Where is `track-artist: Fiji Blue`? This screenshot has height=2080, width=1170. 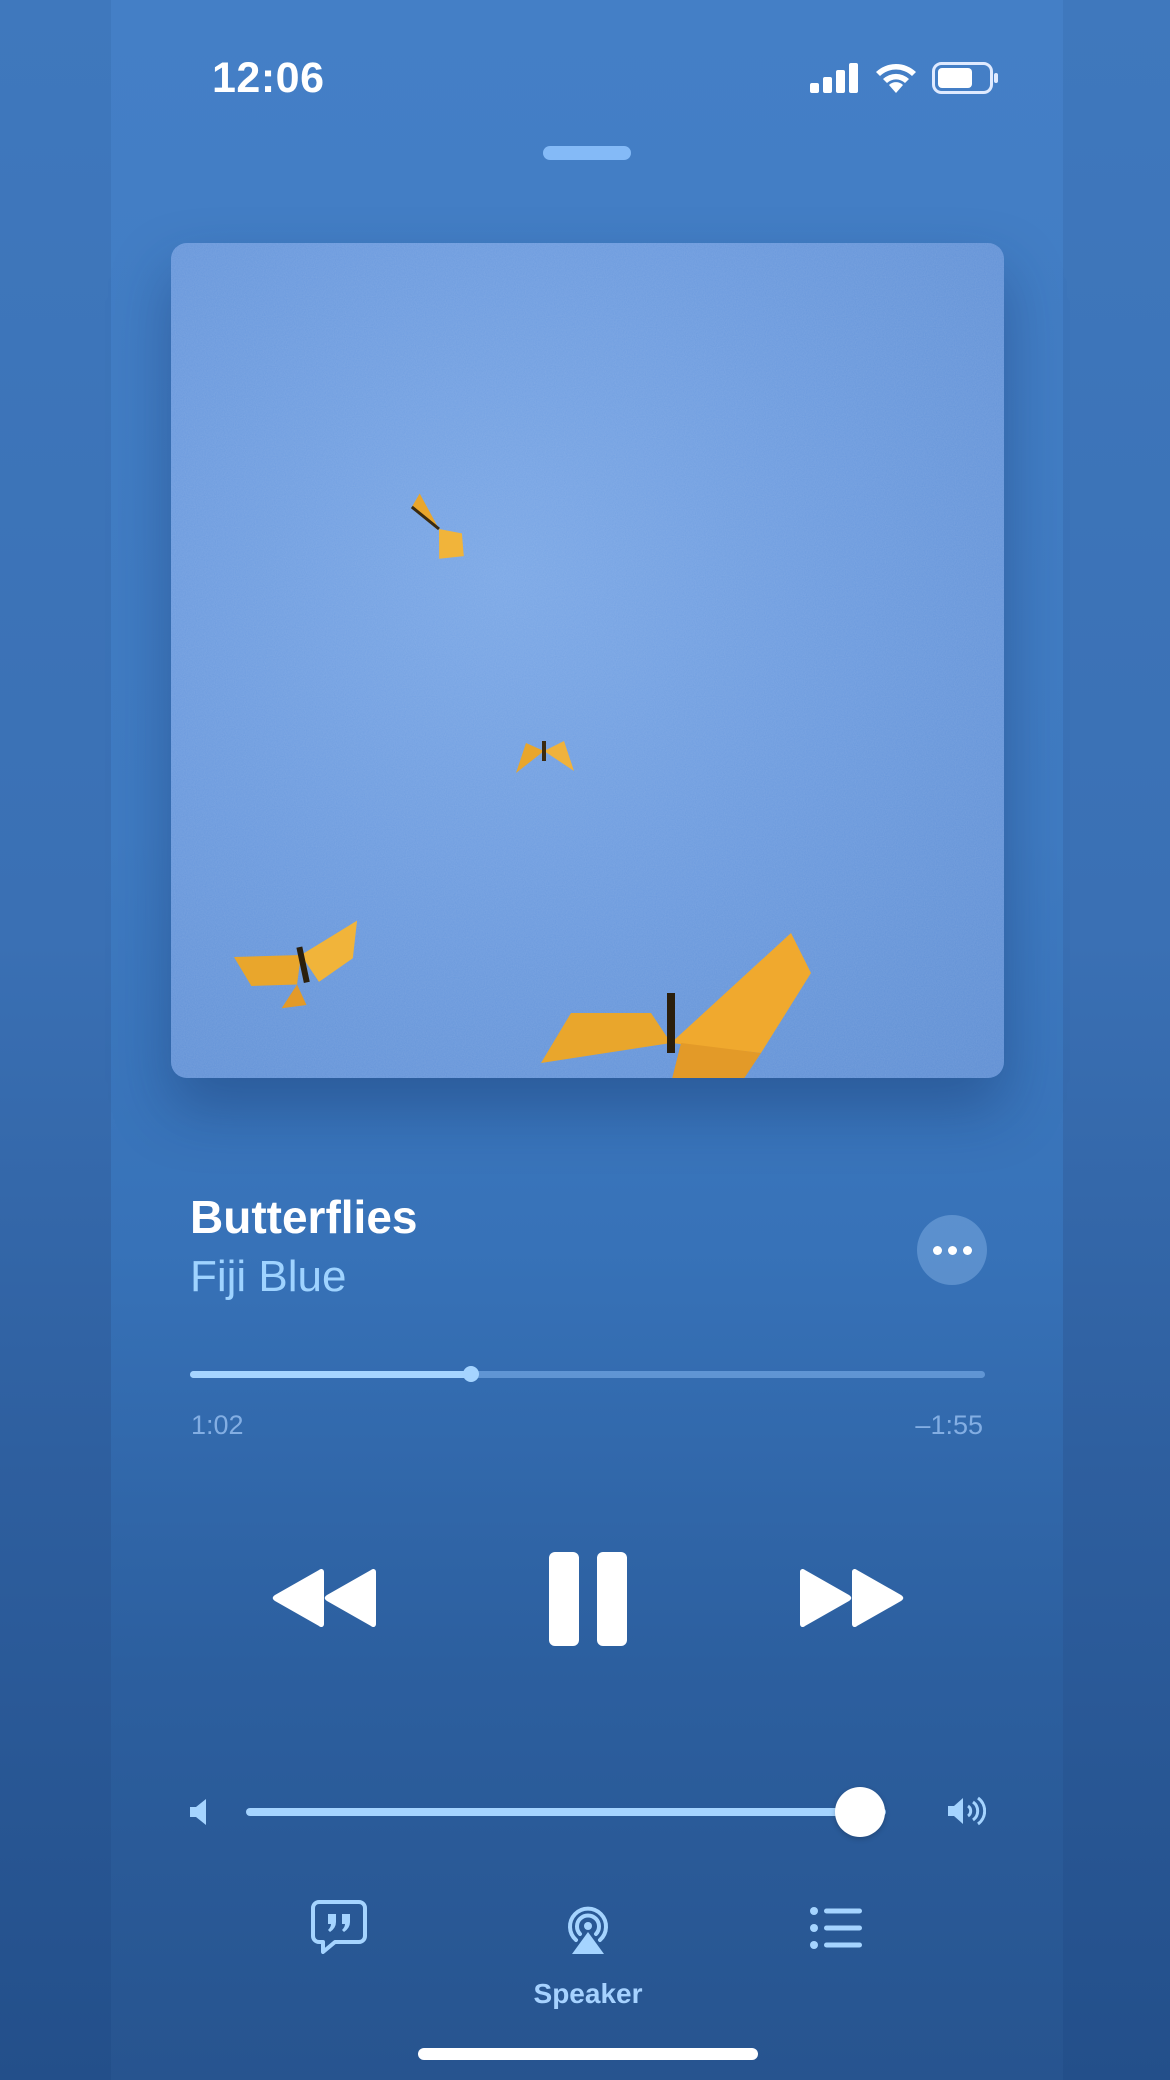 track-artist: Fiji Blue is located at coordinates (268, 1277).